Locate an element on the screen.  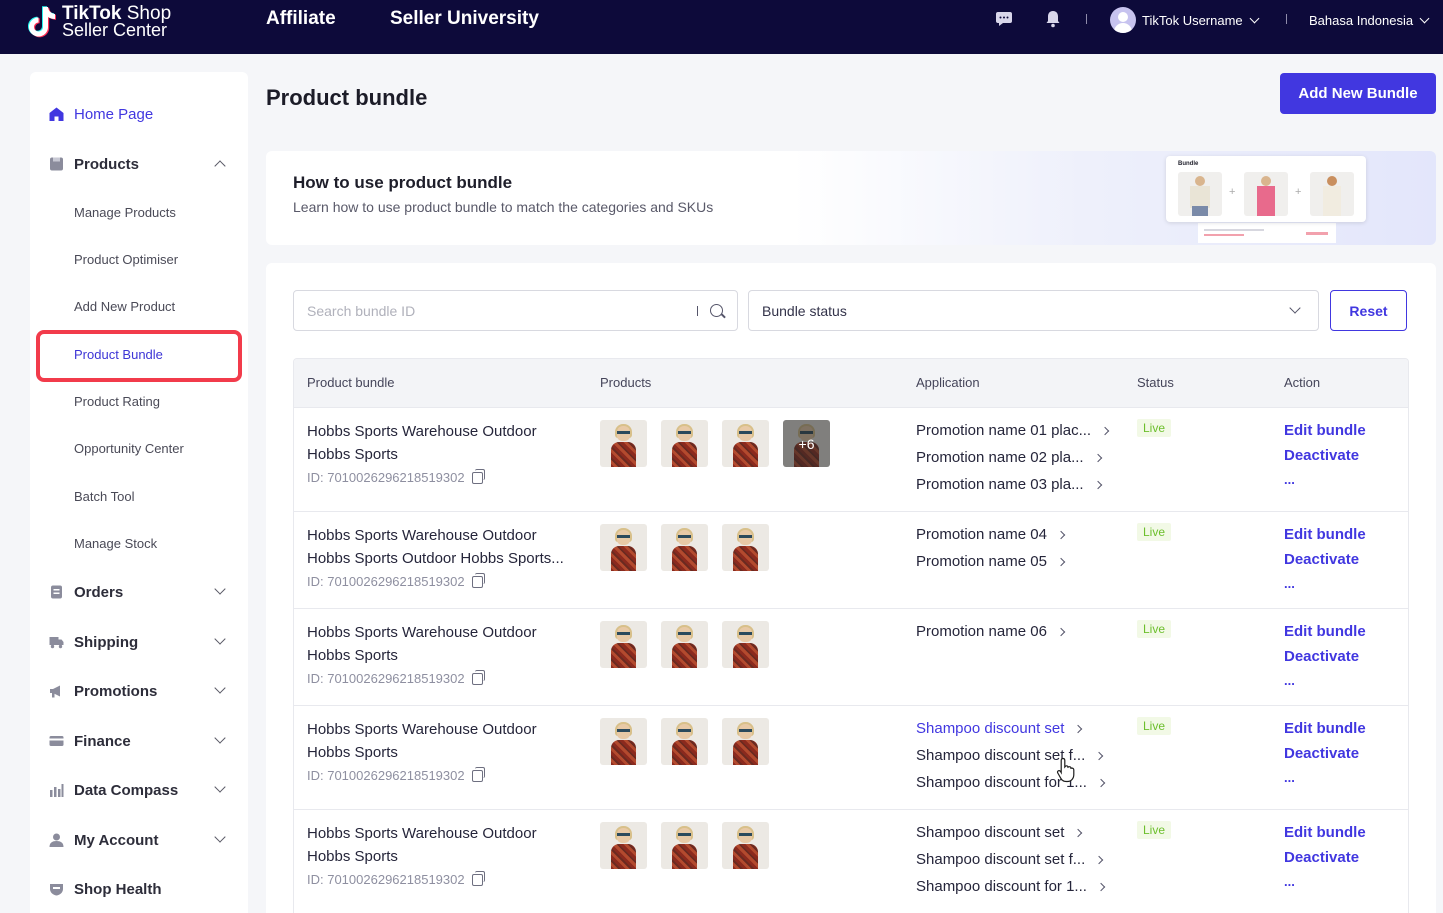
sidebar-label: Finance is located at coordinates (102, 741).